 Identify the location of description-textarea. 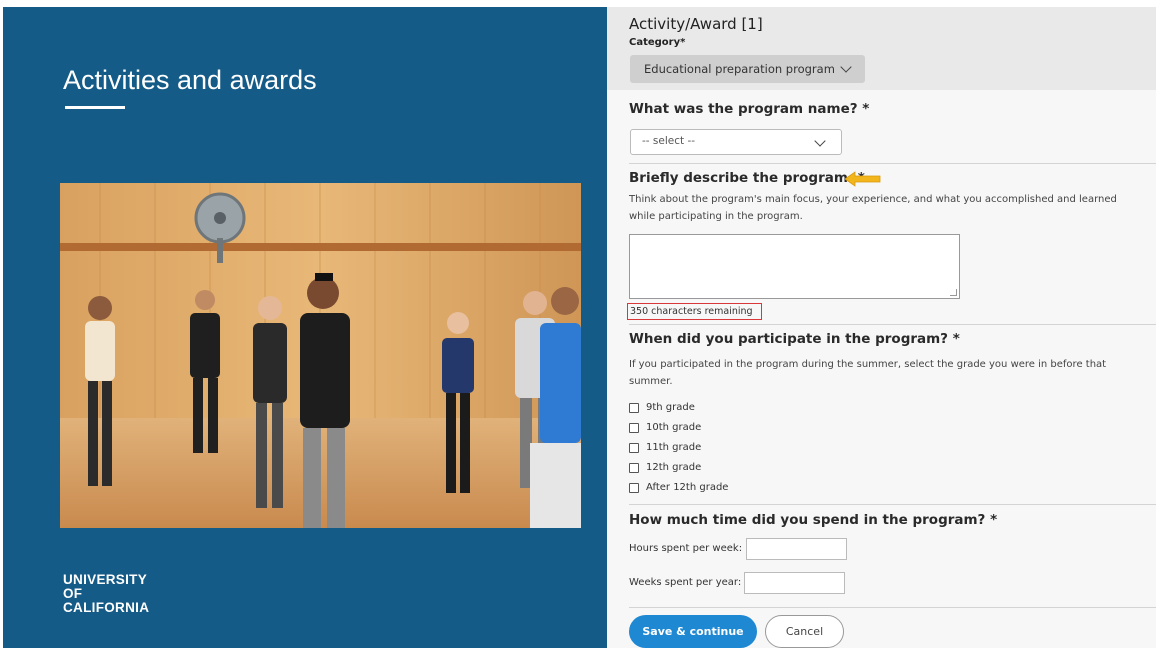
(794, 266).